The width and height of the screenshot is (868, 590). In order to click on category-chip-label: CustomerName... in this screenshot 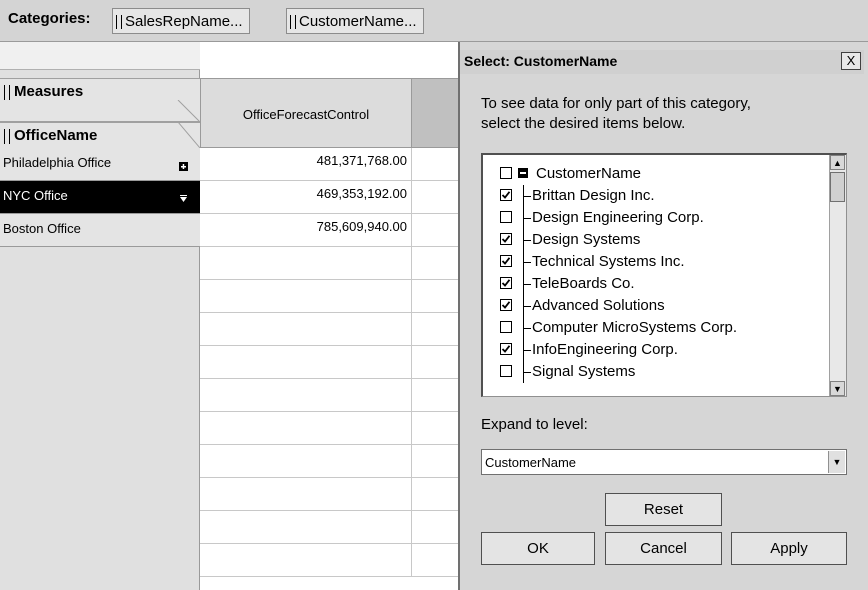, I will do `click(358, 21)`.